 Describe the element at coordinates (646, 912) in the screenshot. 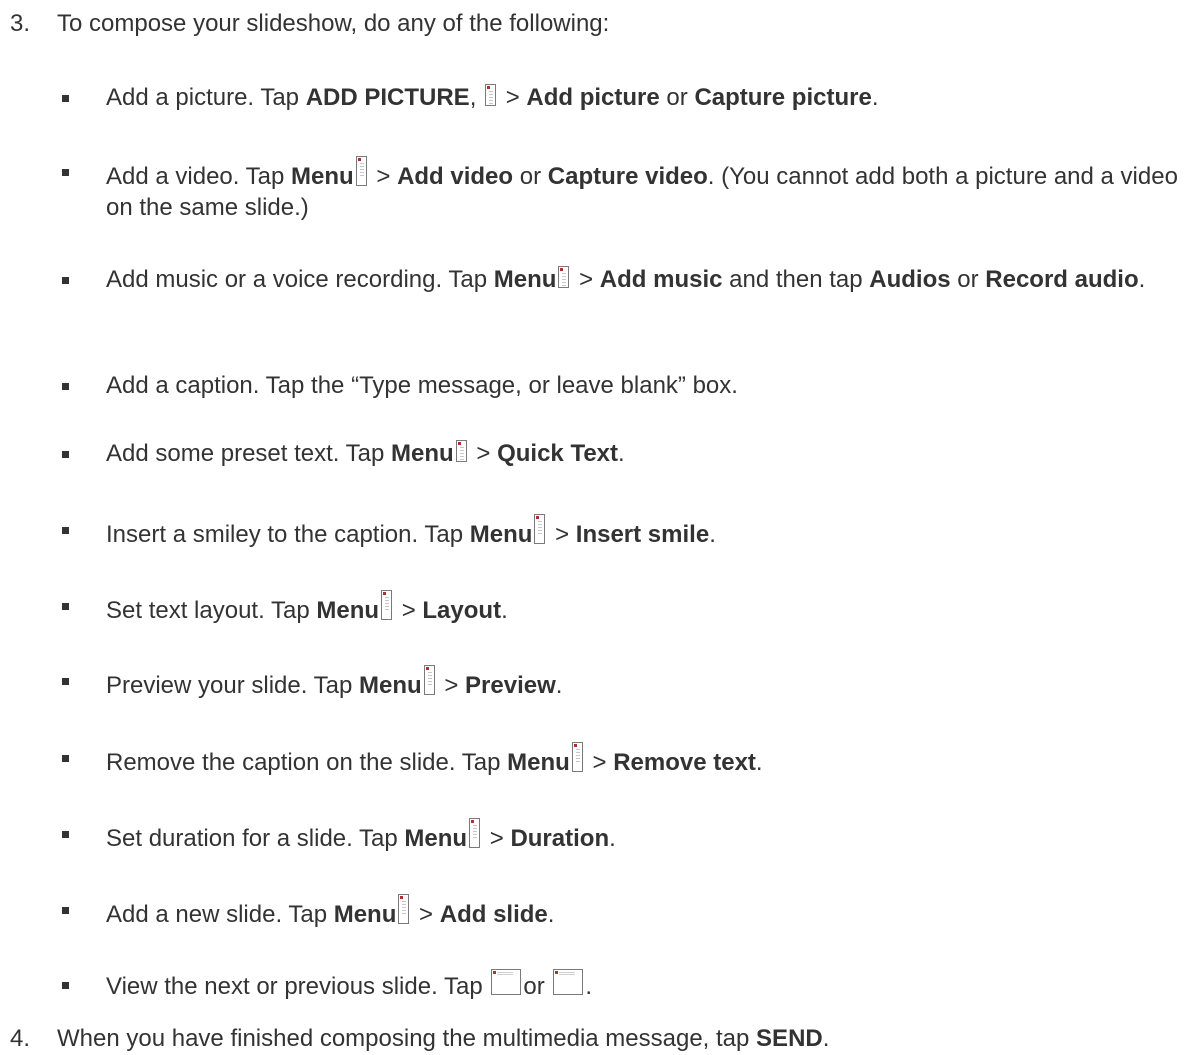

I see `item-text: Add a new slide. Tap Menu > Add slide.` at that location.